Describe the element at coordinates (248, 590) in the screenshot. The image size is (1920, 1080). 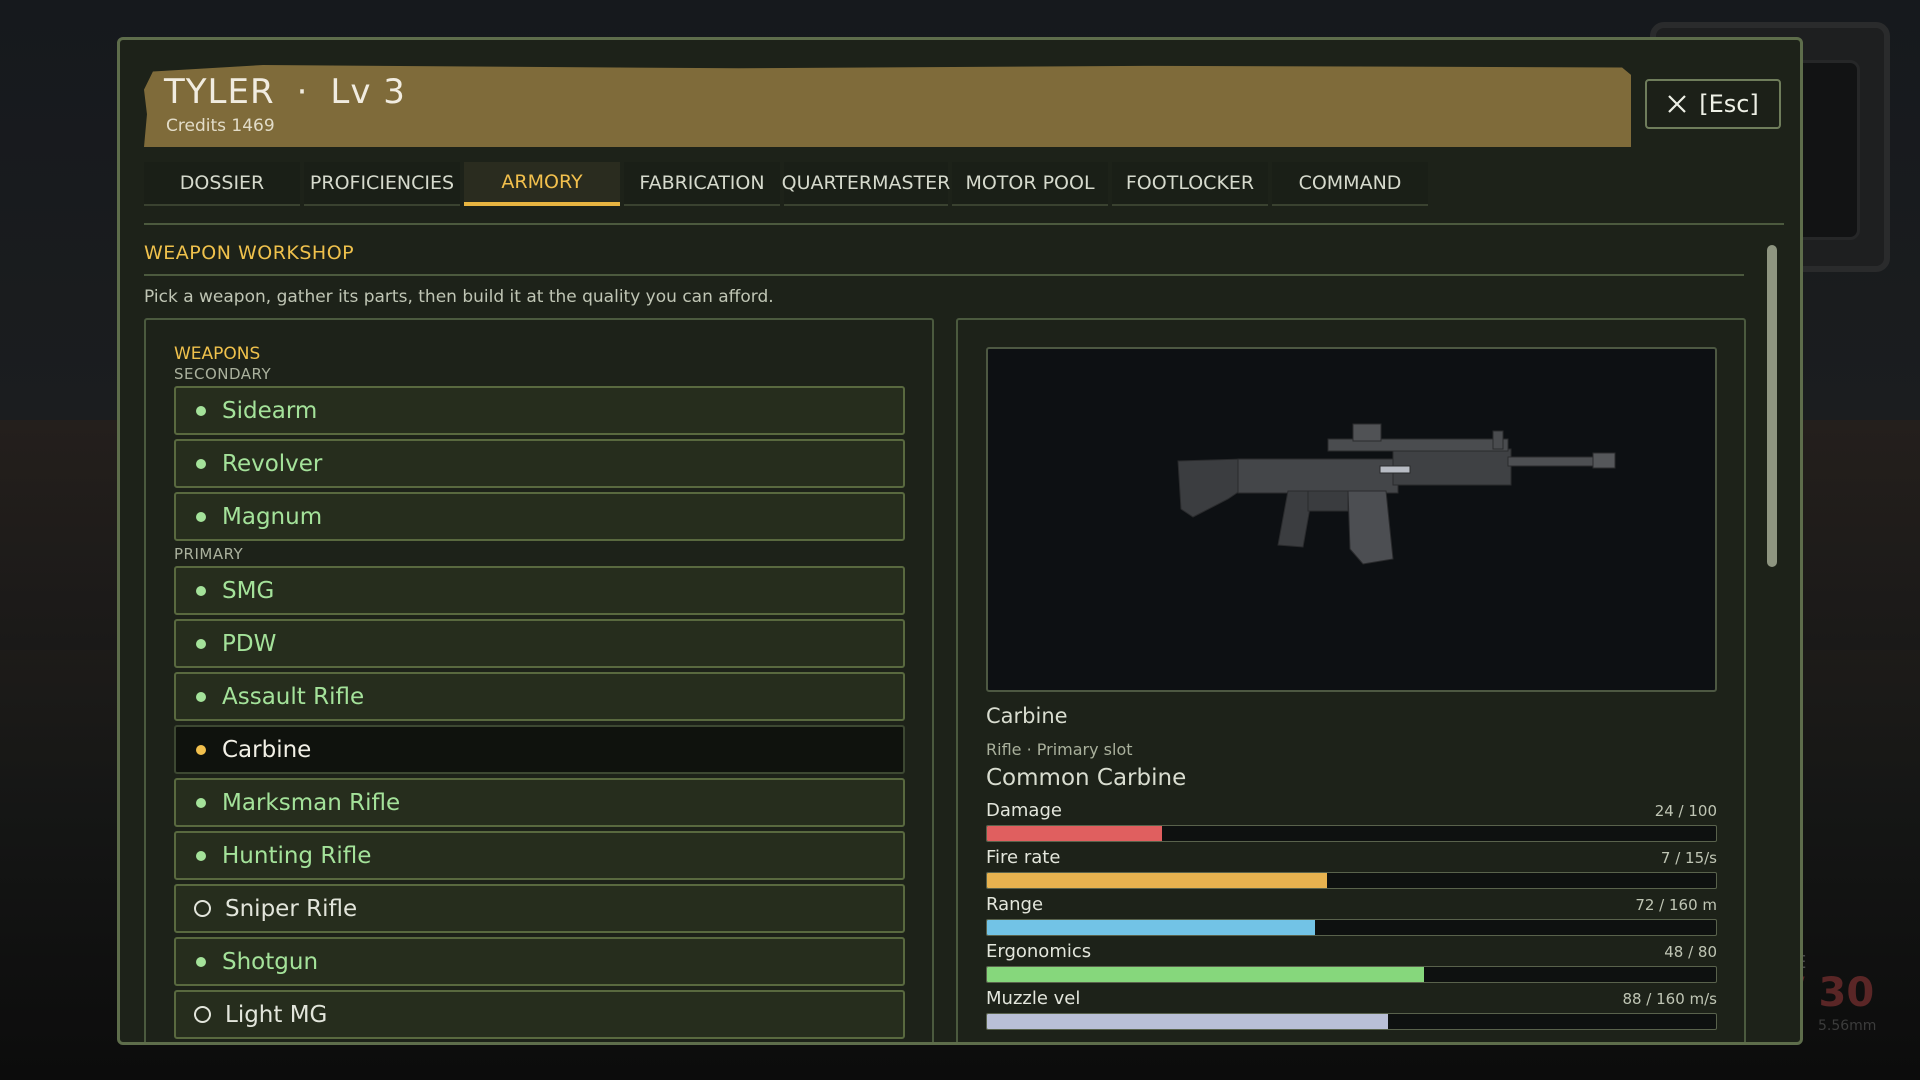
I see `weapon-label: SMG` at that location.